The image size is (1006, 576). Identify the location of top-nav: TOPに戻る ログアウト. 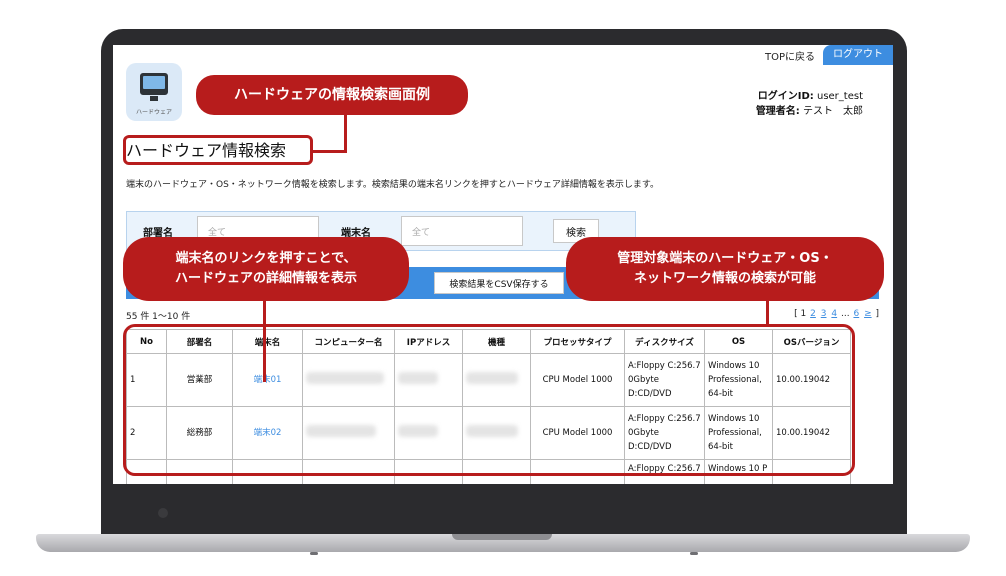
(825, 55).